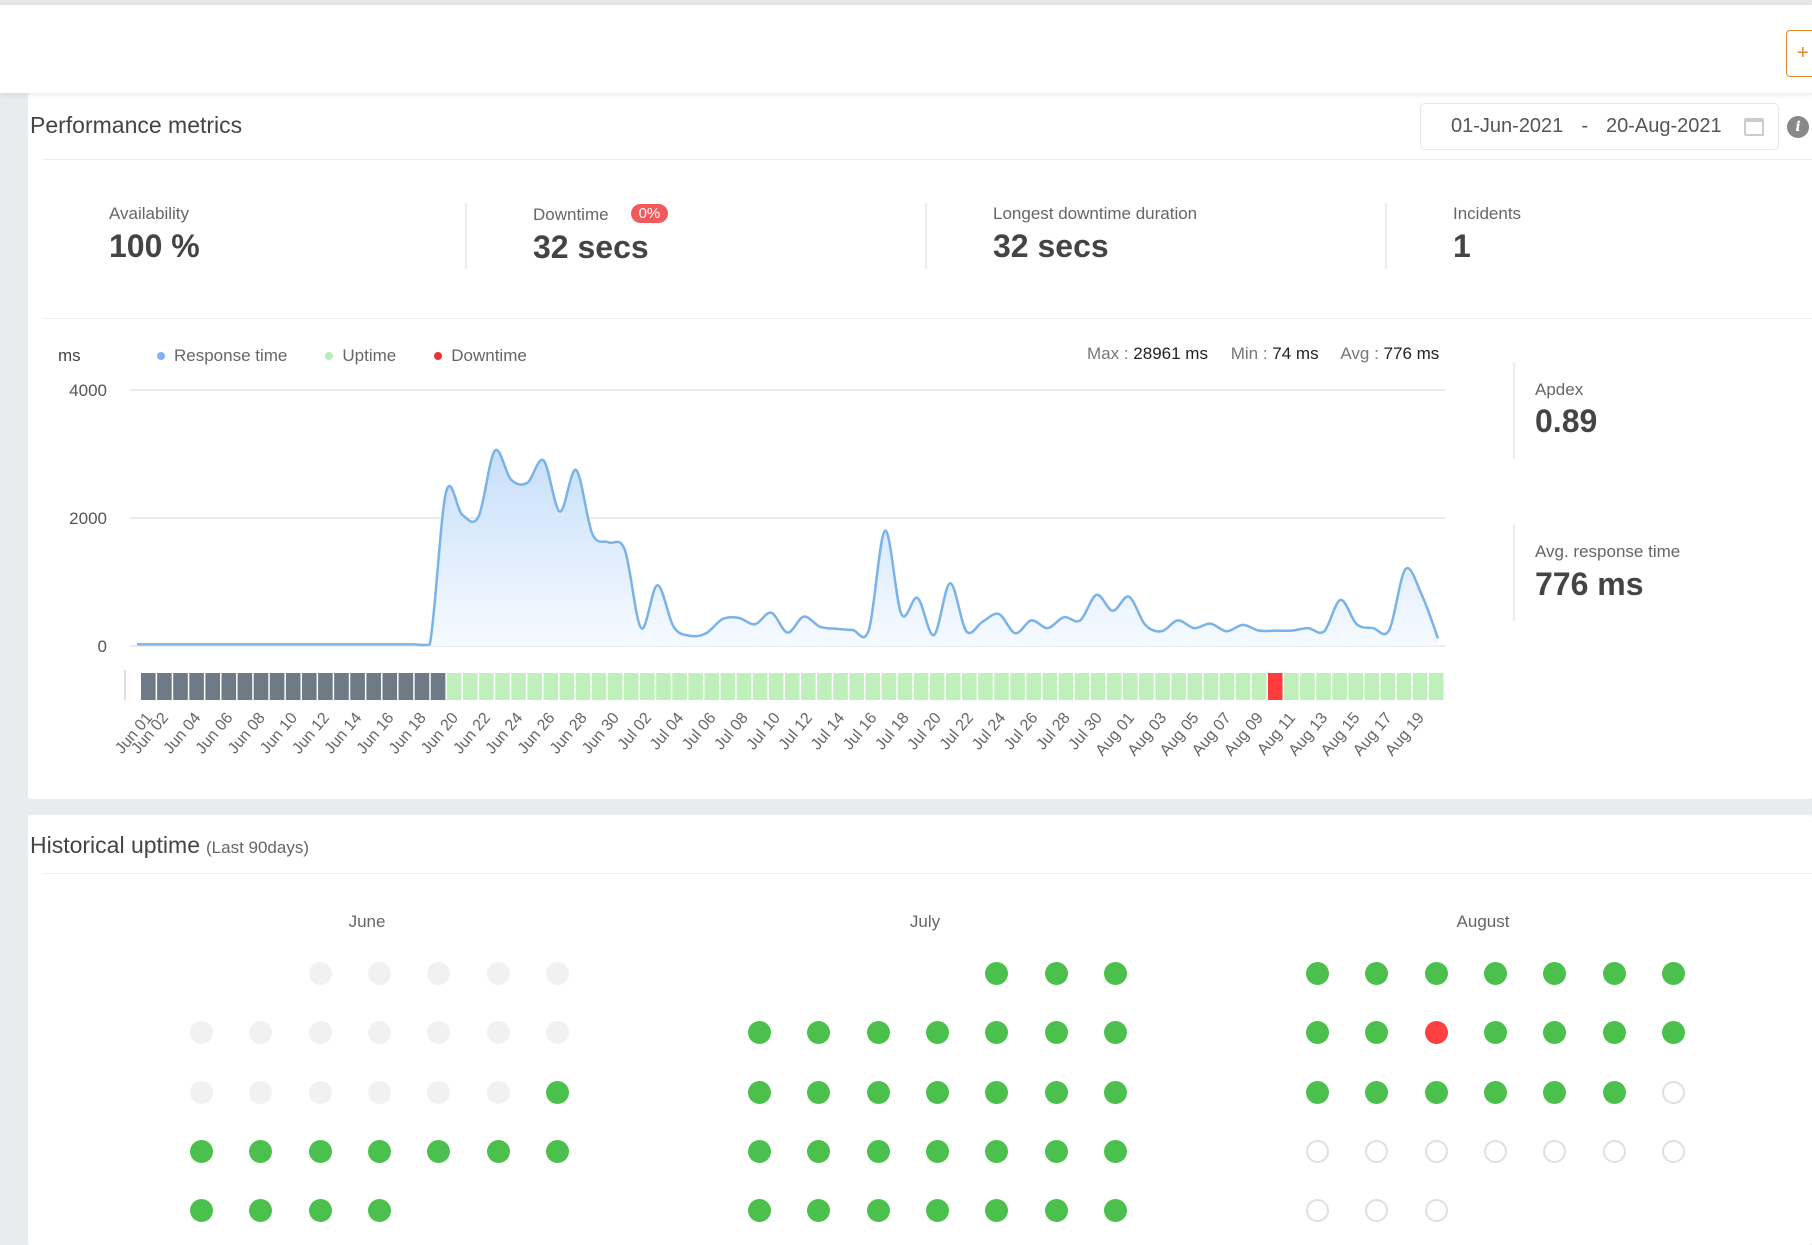  What do you see at coordinates (1275, 686) in the screenshot?
I see `status-block-down` at bounding box center [1275, 686].